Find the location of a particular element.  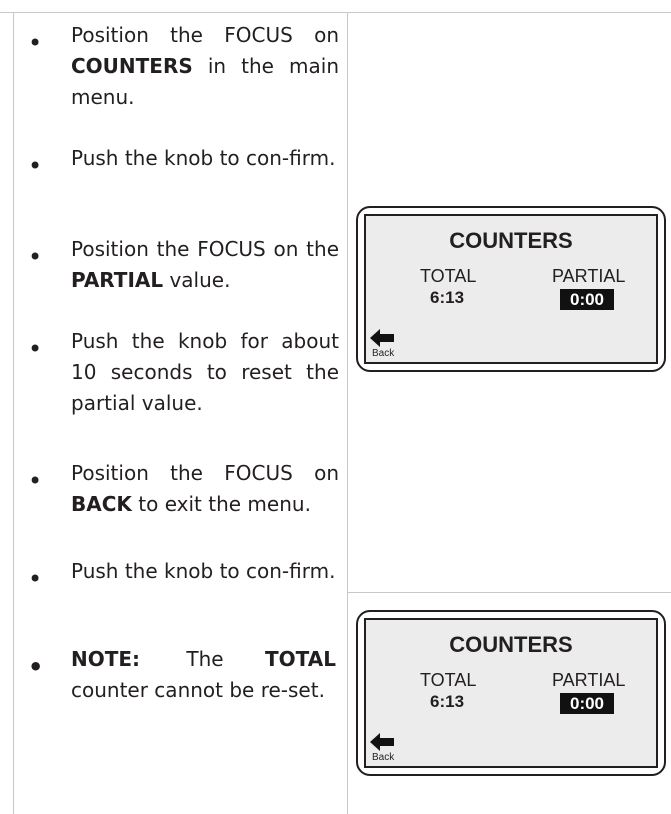

column-divider is located at coordinates (347, 413).